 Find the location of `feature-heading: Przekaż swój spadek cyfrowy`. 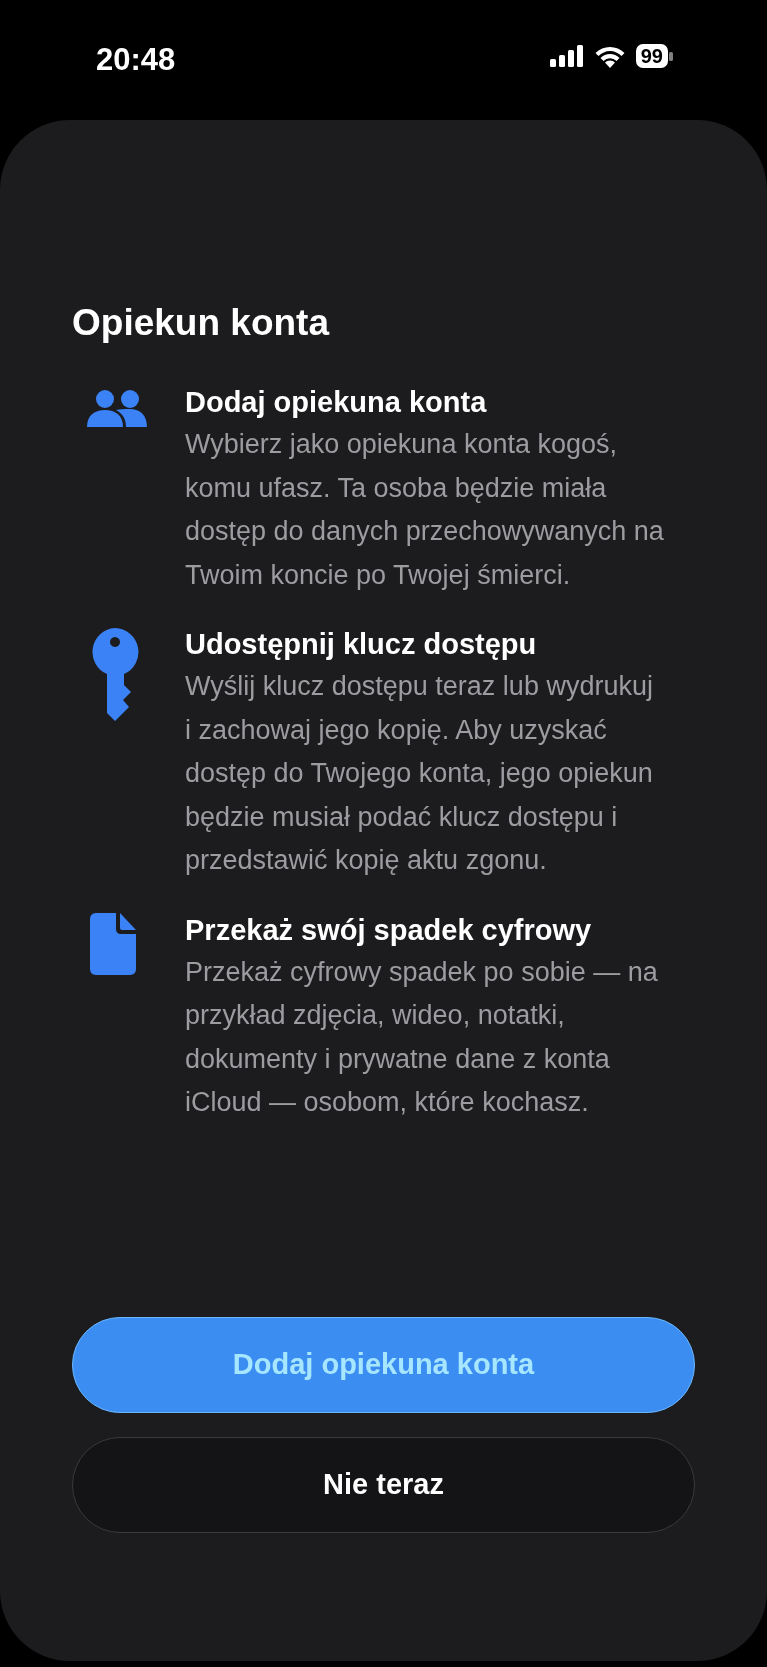

feature-heading: Przekaż swój spadek cyfrowy is located at coordinates (389, 930).